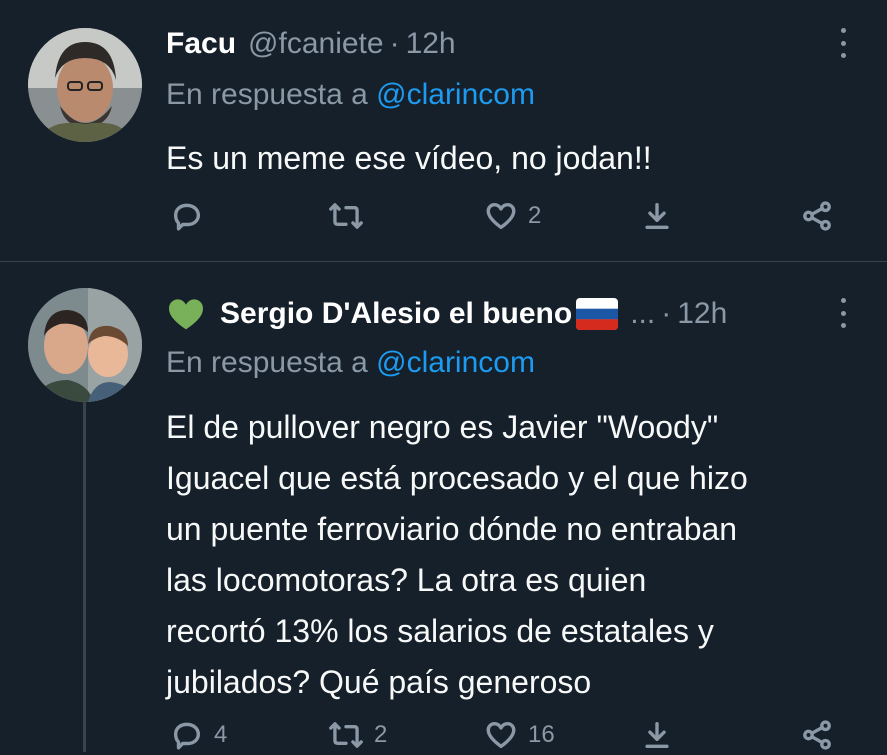  Describe the element at coordinates (440, 631) in the screenshot. I see `tweet-text-line: recortó 13% los salarios de estatales y` at that location.